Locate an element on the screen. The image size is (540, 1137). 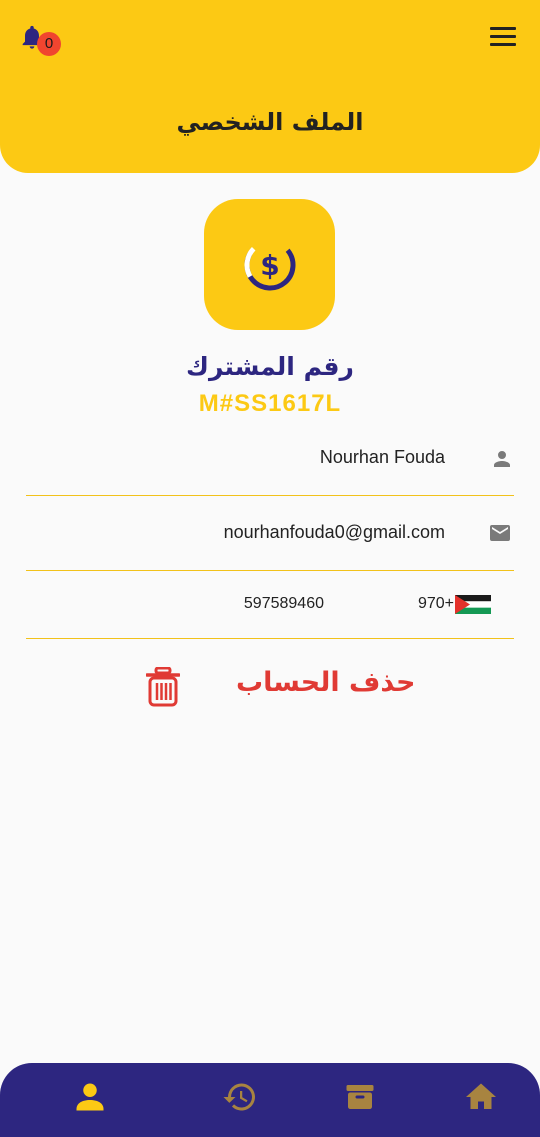
home-icon is located at coordinates (481, 1096).